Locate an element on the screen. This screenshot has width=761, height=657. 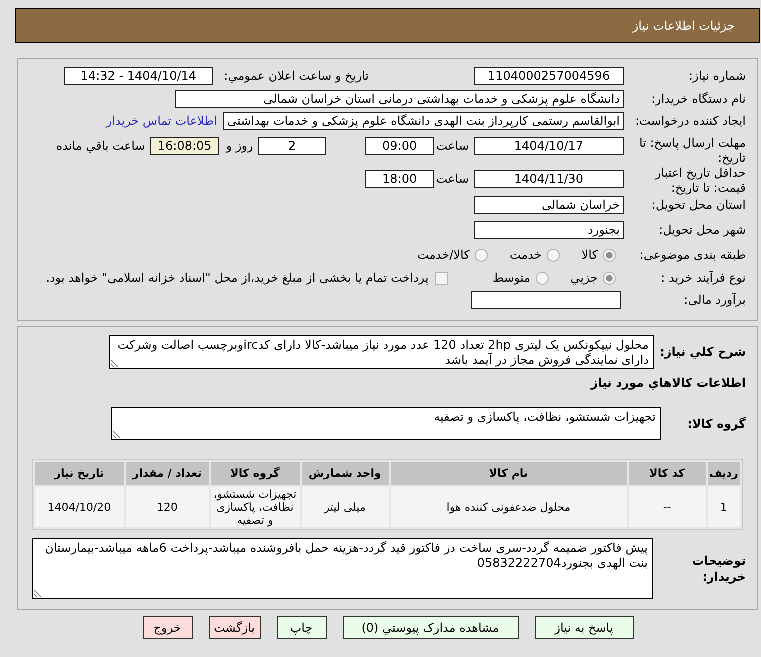
column-header: گروه کالا is located at coordinates (255, 473).